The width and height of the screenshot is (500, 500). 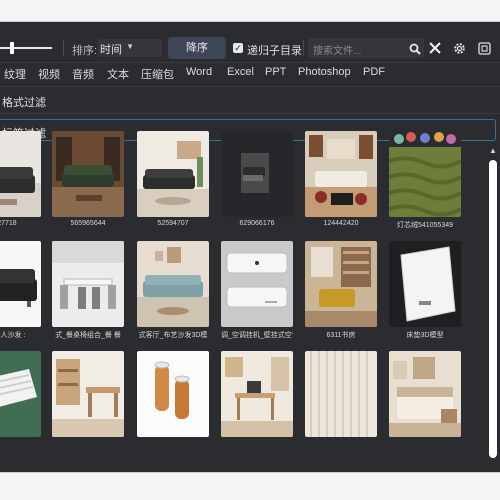 I want to click on sort-dropdown: 时间 ▼, so click(x=130, y=48).